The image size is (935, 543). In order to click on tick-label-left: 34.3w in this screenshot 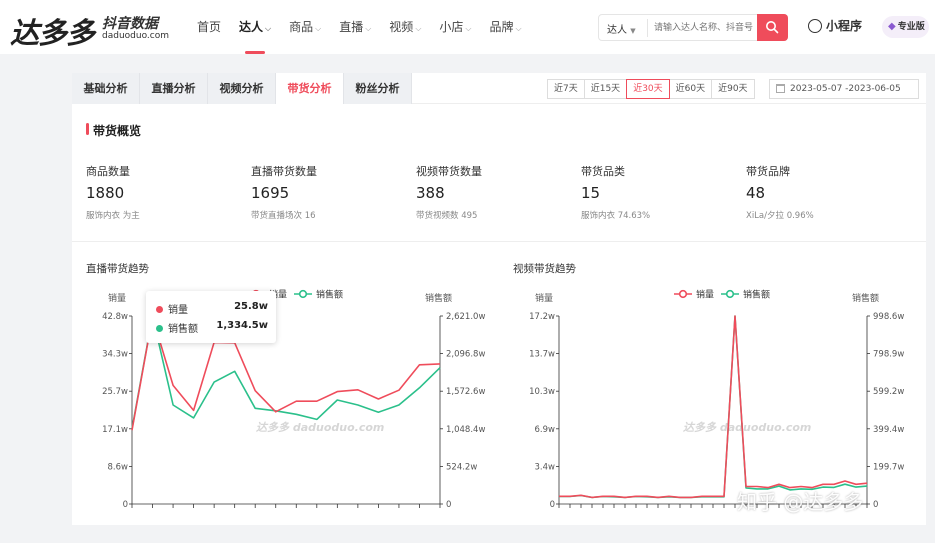, I will do `click(115, 355)`.